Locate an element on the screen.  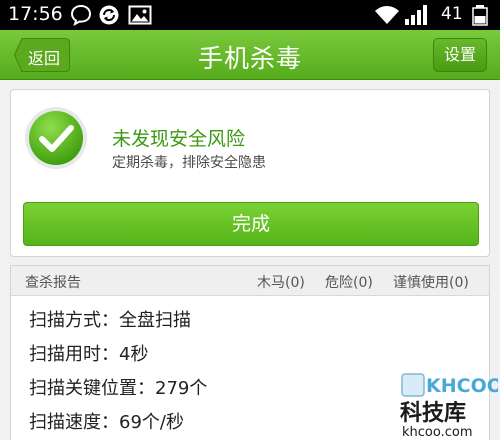
watermark-logo: KHCOO 科技库 khcoo.com is located at coordinates (449, 405).